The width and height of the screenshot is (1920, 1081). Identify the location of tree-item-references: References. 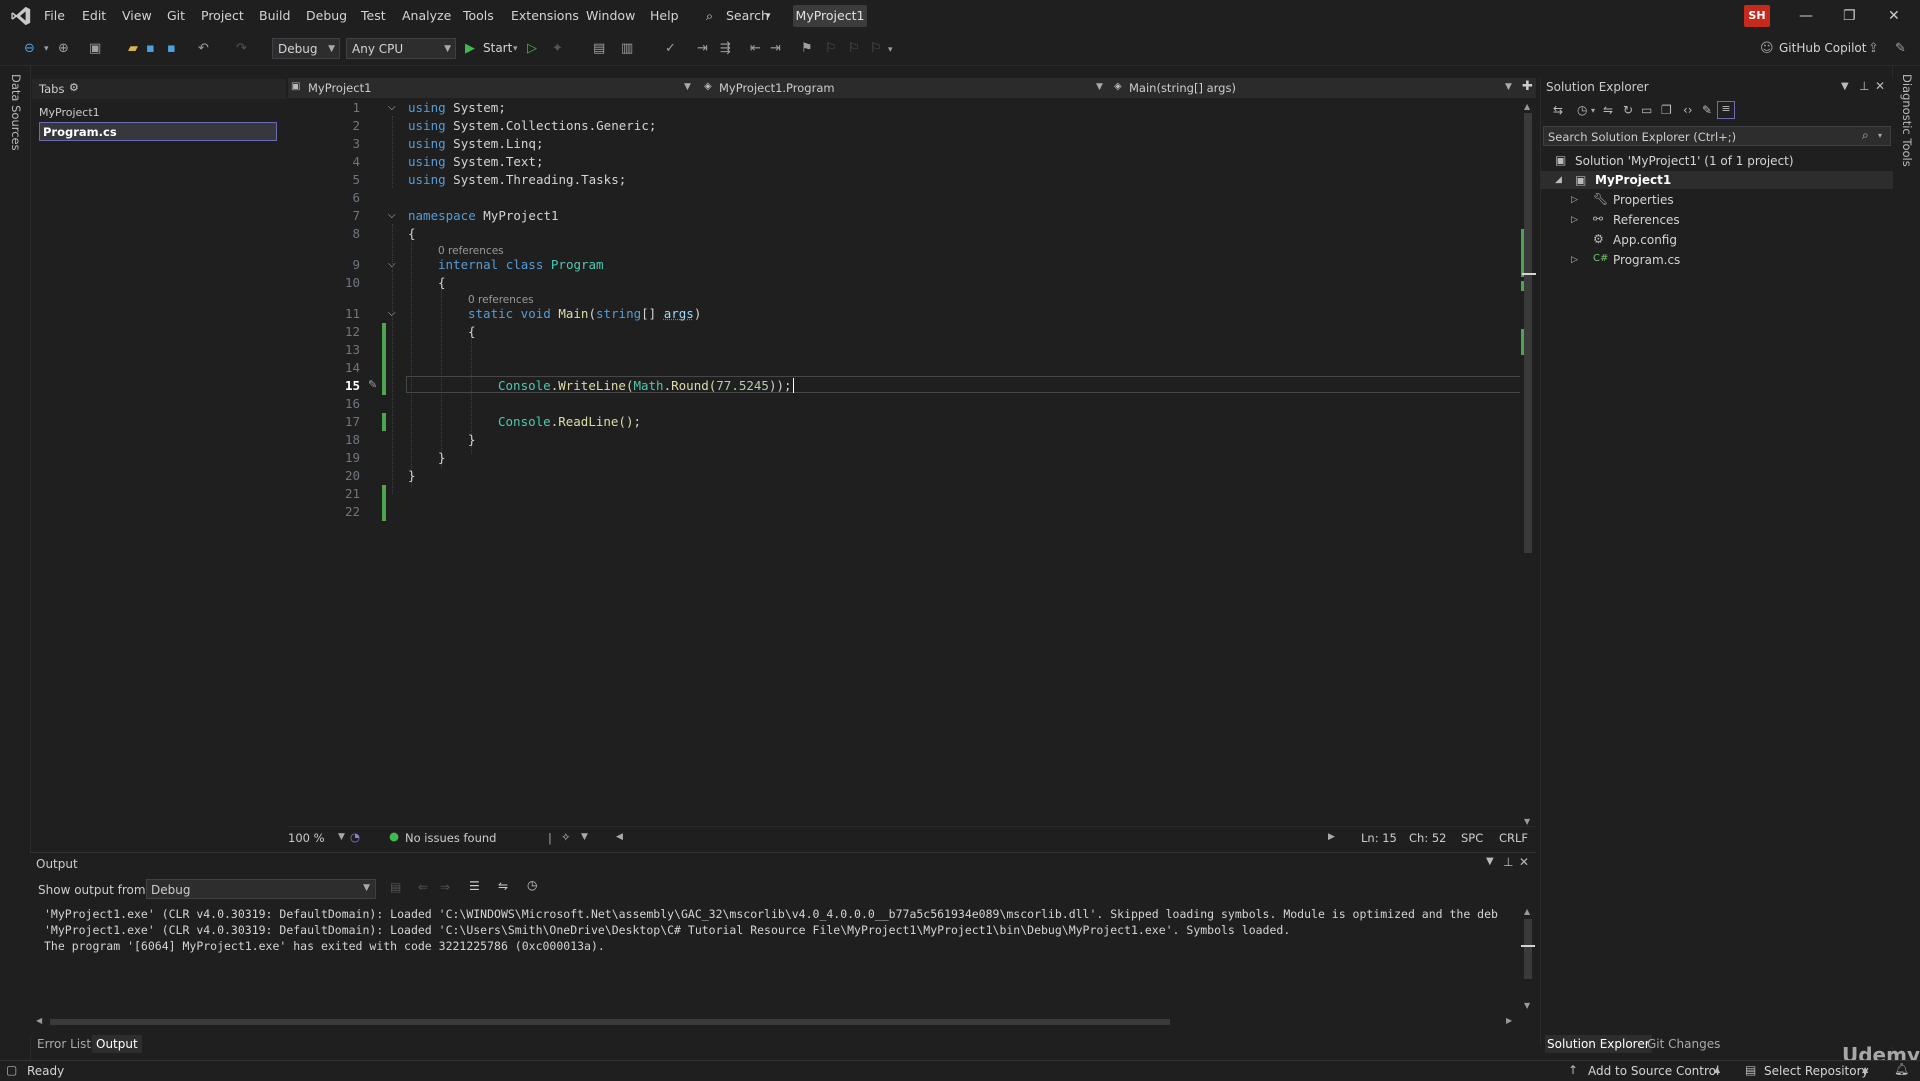
(1646, 220).